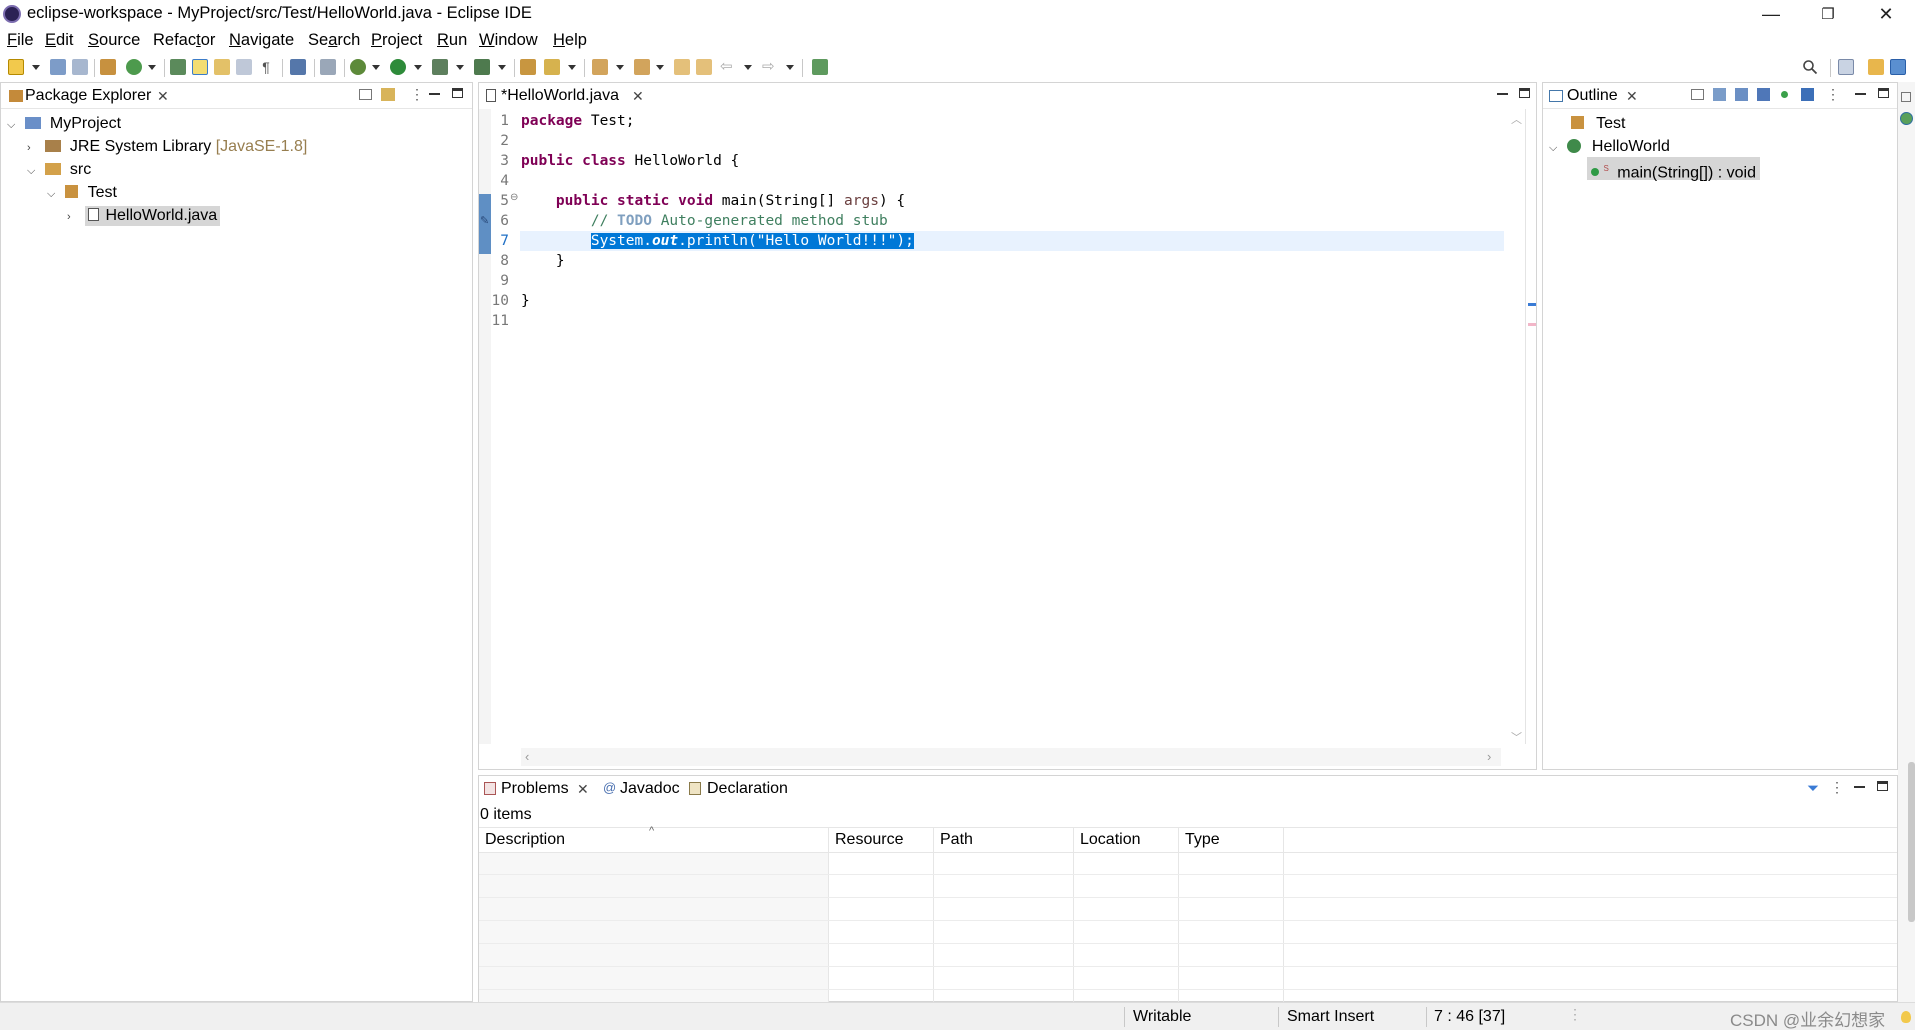 The height and width of the screenshot is (1030, 1915). Describe the element at coordinates (1609, 146) in the screenshot. I see `outline-item-class: ⌵ HelloWorld` at that location.